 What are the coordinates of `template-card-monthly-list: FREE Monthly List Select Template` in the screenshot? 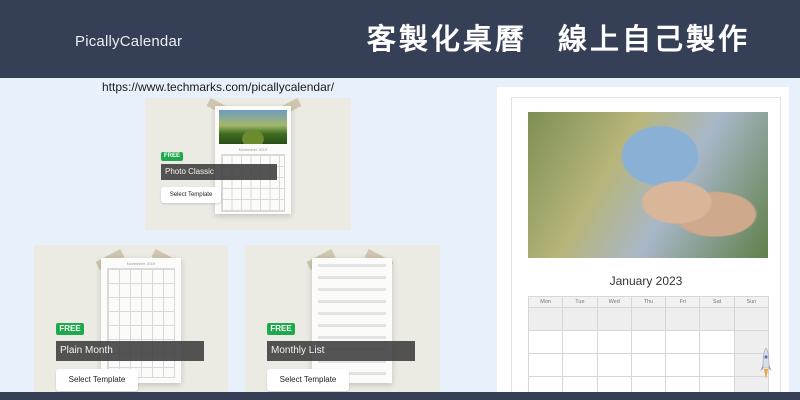 It's located at (342, 318).